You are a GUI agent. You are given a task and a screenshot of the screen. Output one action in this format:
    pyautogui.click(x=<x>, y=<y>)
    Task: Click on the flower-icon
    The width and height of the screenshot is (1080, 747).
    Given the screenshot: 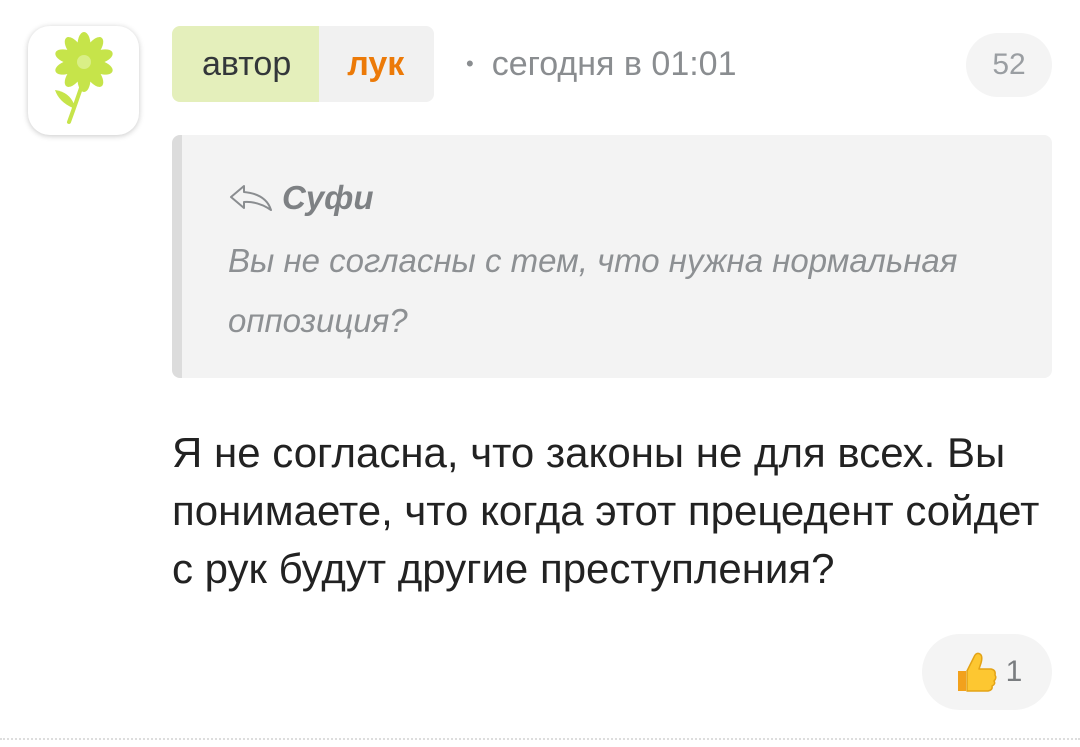 What is the action you would take?
    pyautogui.click(x=84, y=80)
    